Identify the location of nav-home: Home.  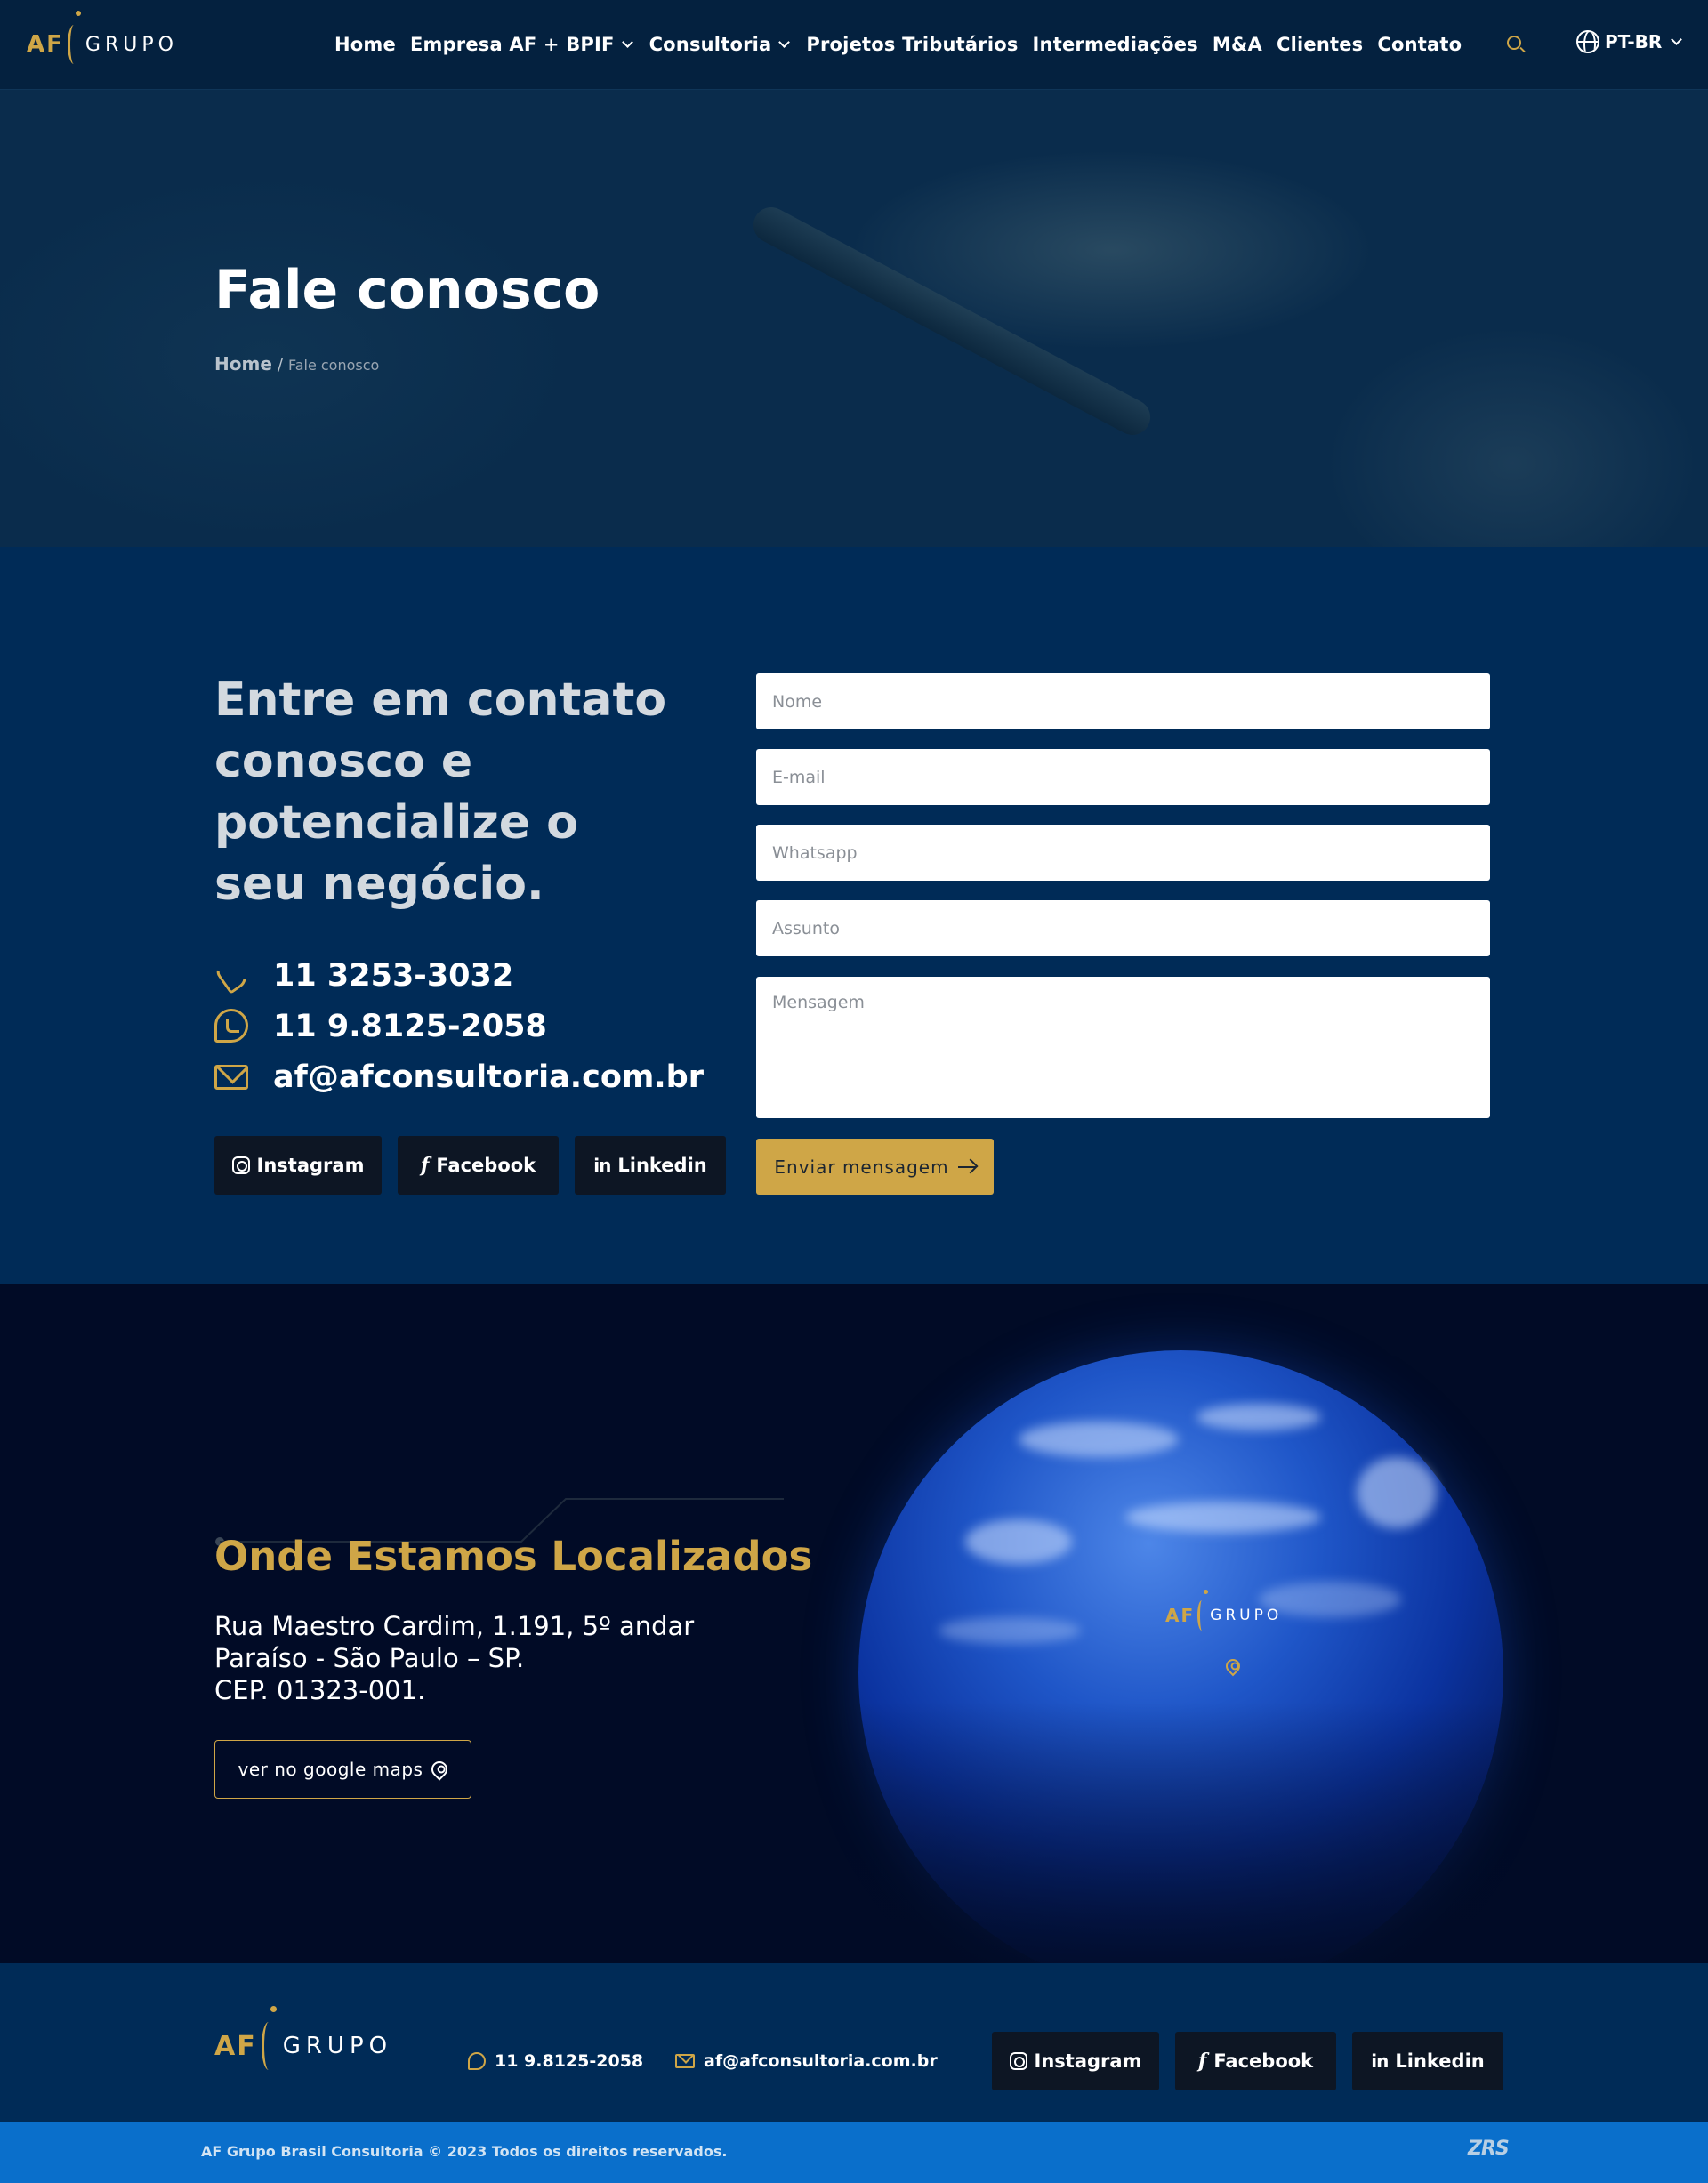
(365, 44).